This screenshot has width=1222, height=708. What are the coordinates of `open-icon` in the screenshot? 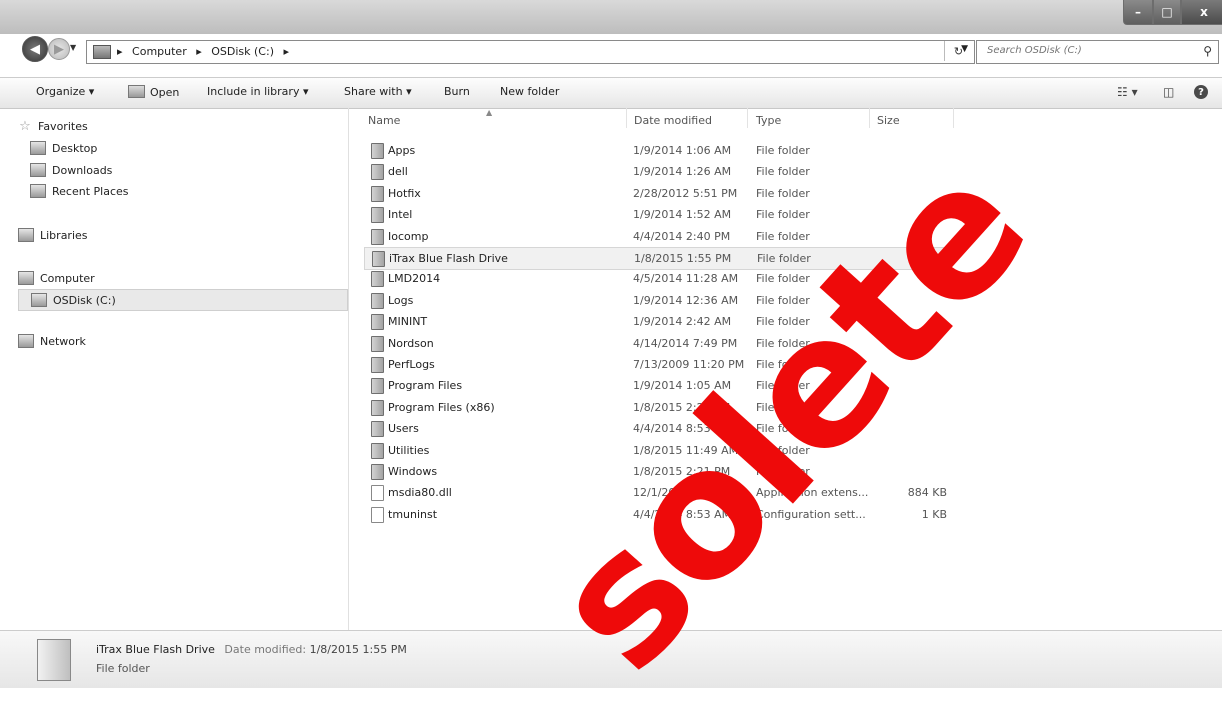 It's located at (136, 91).